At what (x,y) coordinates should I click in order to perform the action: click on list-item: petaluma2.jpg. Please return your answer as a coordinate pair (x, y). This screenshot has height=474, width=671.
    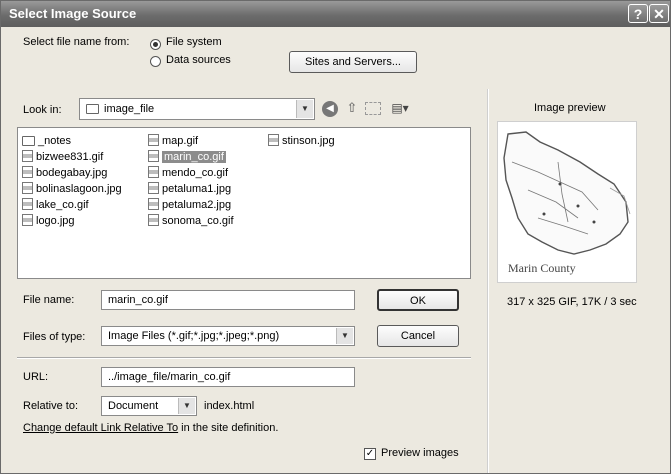
    Looking at the image, I should click on (189, 205).